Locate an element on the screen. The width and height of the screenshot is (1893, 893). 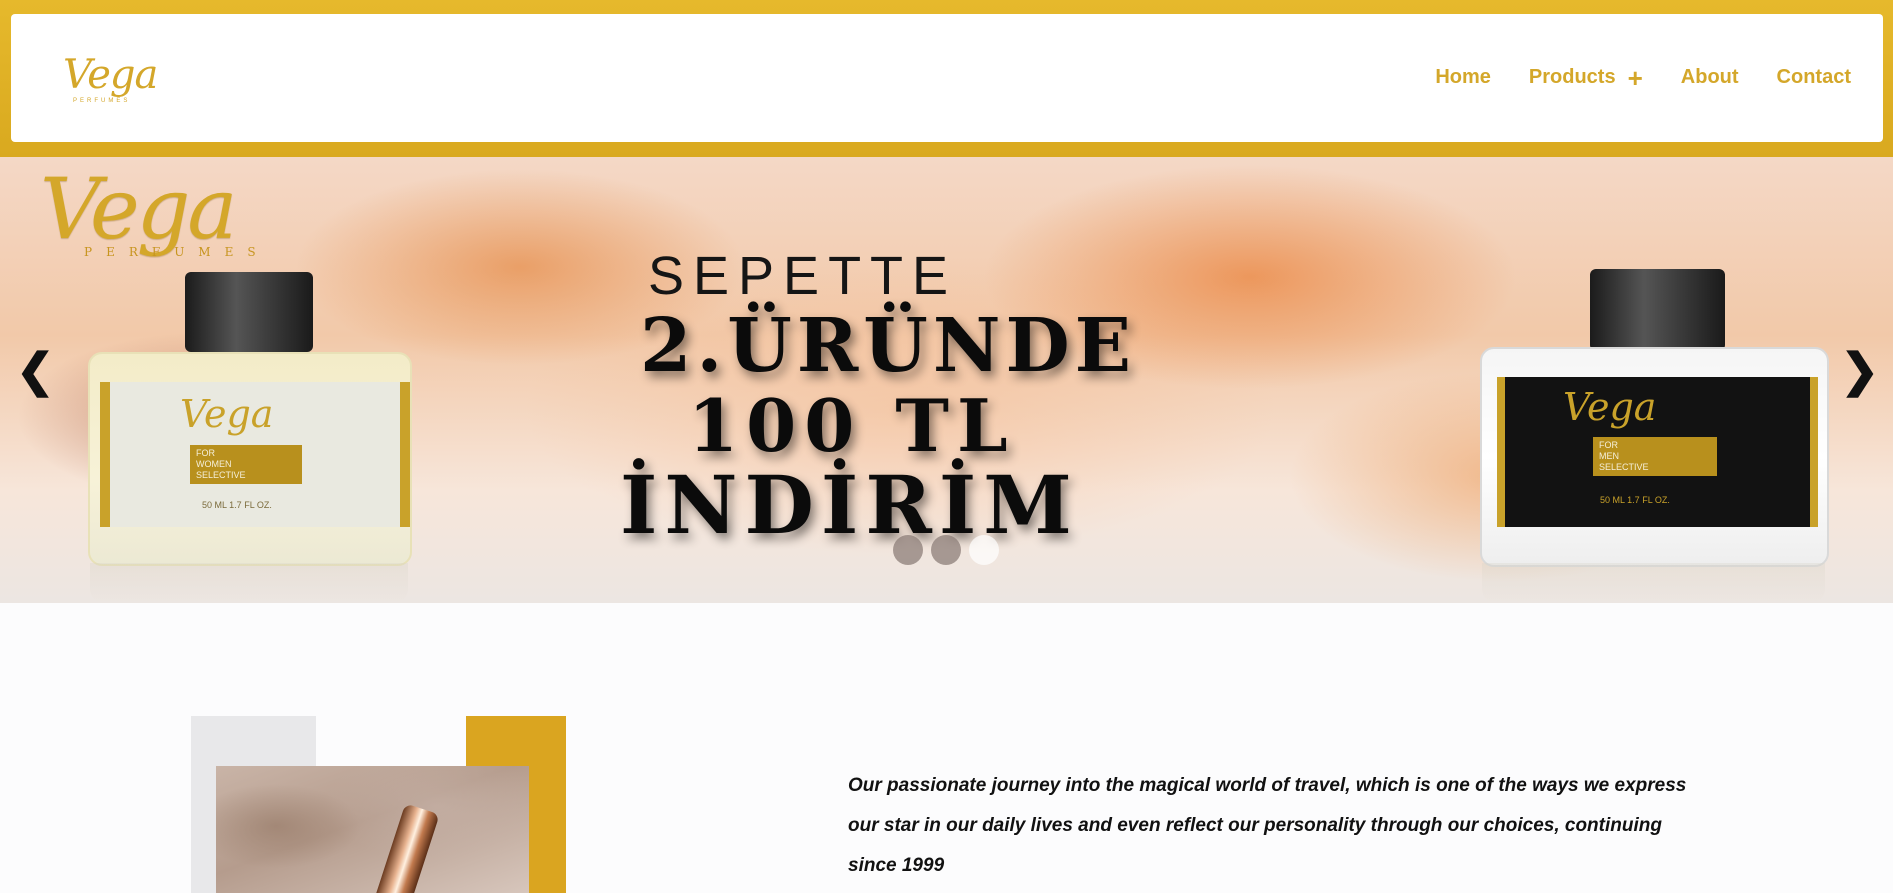
logo: Vega PERFUMES is located at coordinates (111, 79).